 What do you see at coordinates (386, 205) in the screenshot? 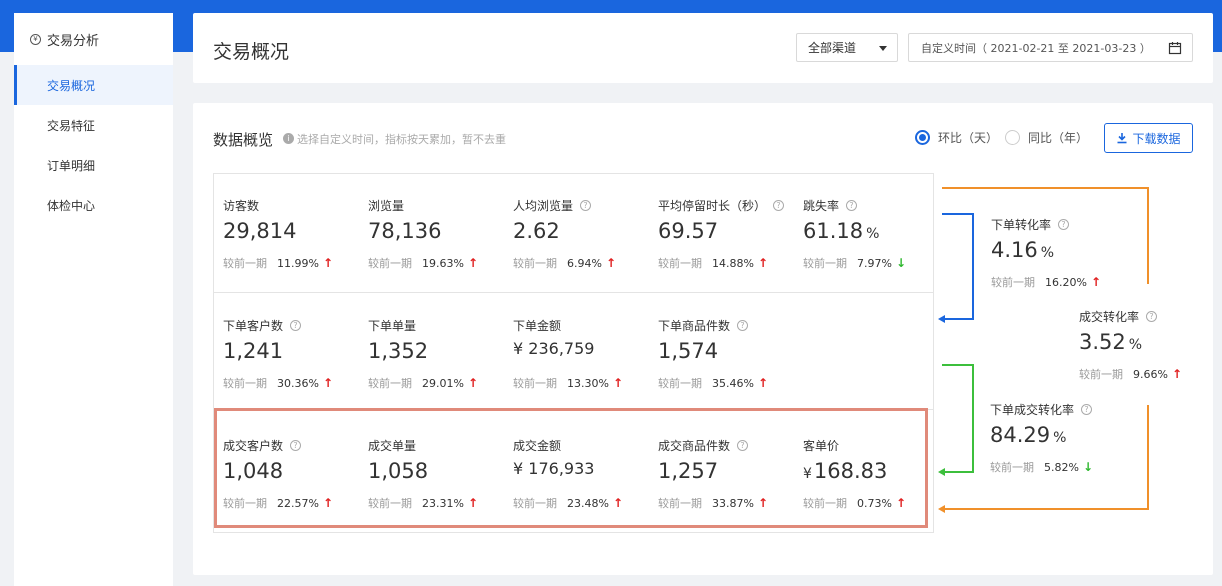
I see `metric-label: 浏览量` at bounding box center [386, 205].